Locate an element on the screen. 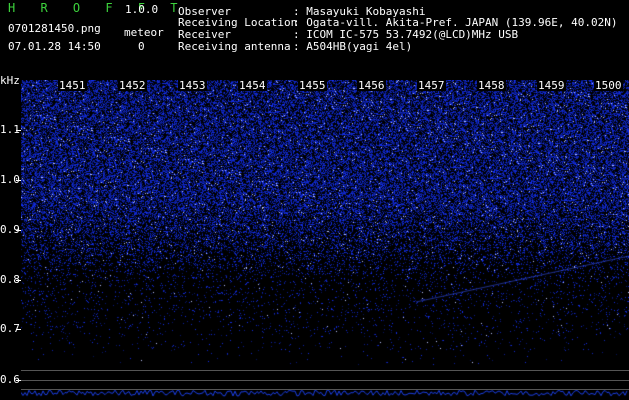 This screenshot has width=629, height=400. marker-line-lower is located at coordinates (325, 389).